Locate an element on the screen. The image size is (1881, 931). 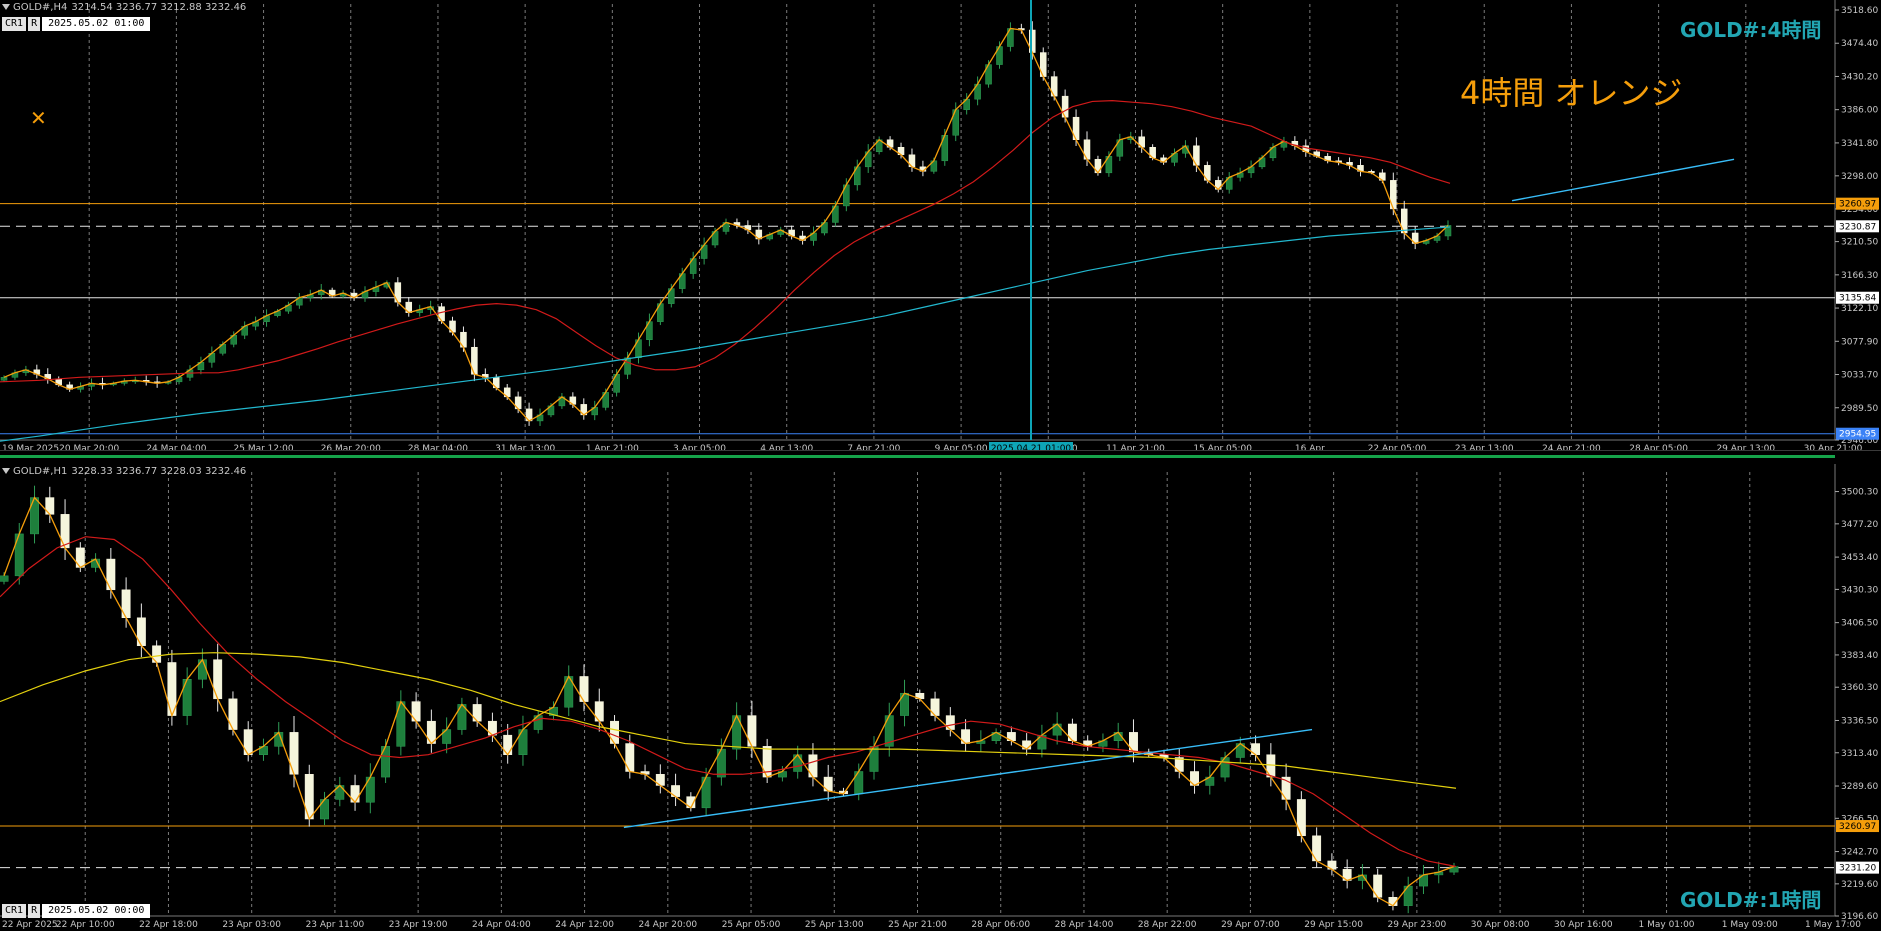
h4-header: GOLD#,H4 3214.54 3236.77 3212.88 3232.46 is located at coordinates (126, 7).